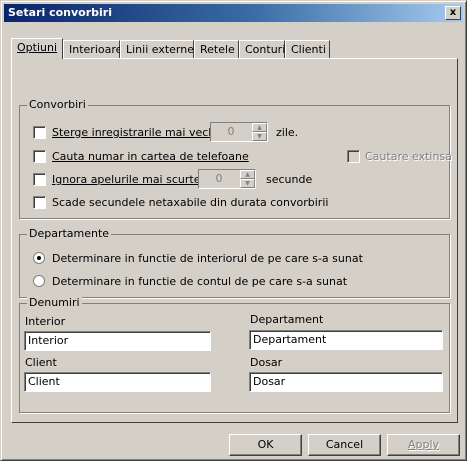 This screenshot has height=461, width=467. I want to click on client-input: Client, so click(117, 382).